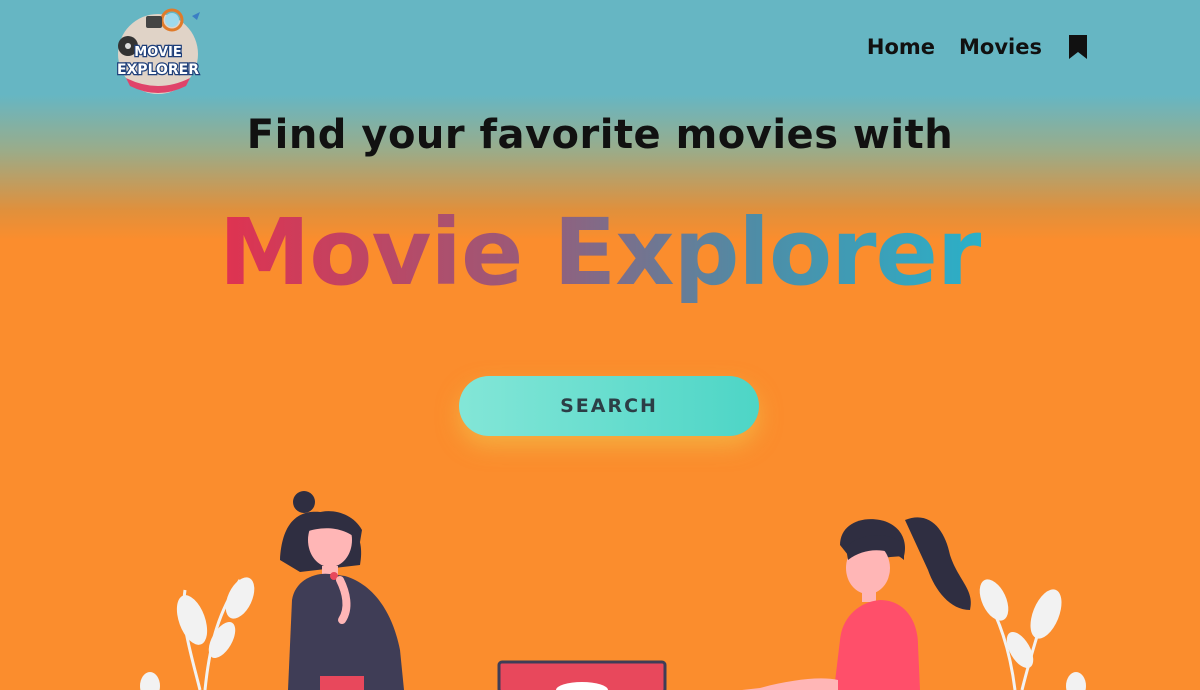 The height and width of the screenshot is (690, 1200). I want to click on bookmark-icon, so click(1078, 47).